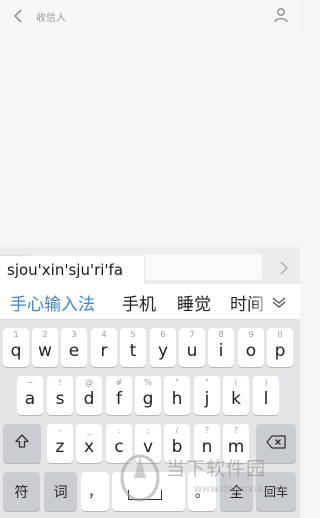 The width and height of the screenshot is (320, 518). Describe the element at coordinates (194, 302) in the screenshot. I see `candidate-item: 睡觉` at that location.